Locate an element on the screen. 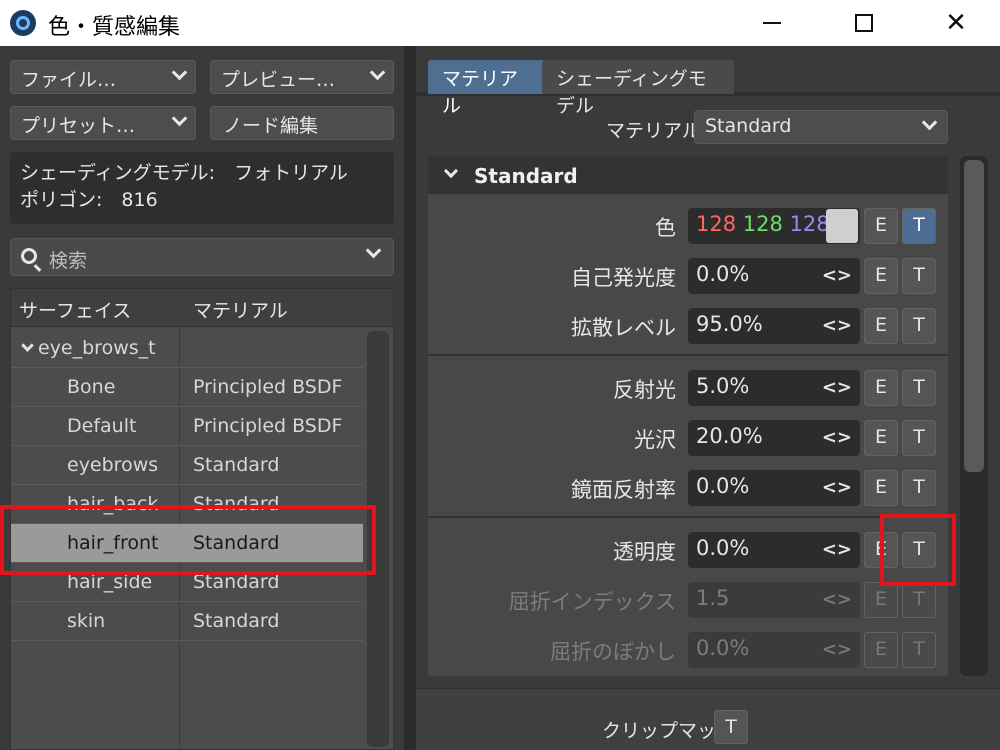  surface-cell: eyebrows is located at coordinates (113, 465).